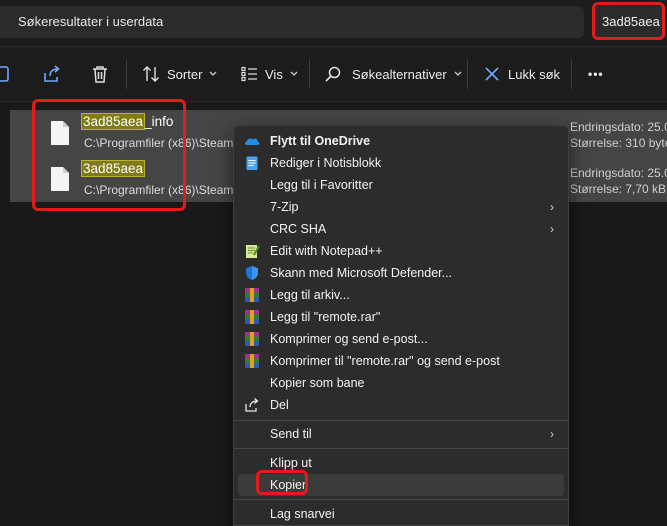 The height and width of the screenshot is (526, 667). I want to click on menu-item-label: Legg til "remote.rar", so click(325, 317).